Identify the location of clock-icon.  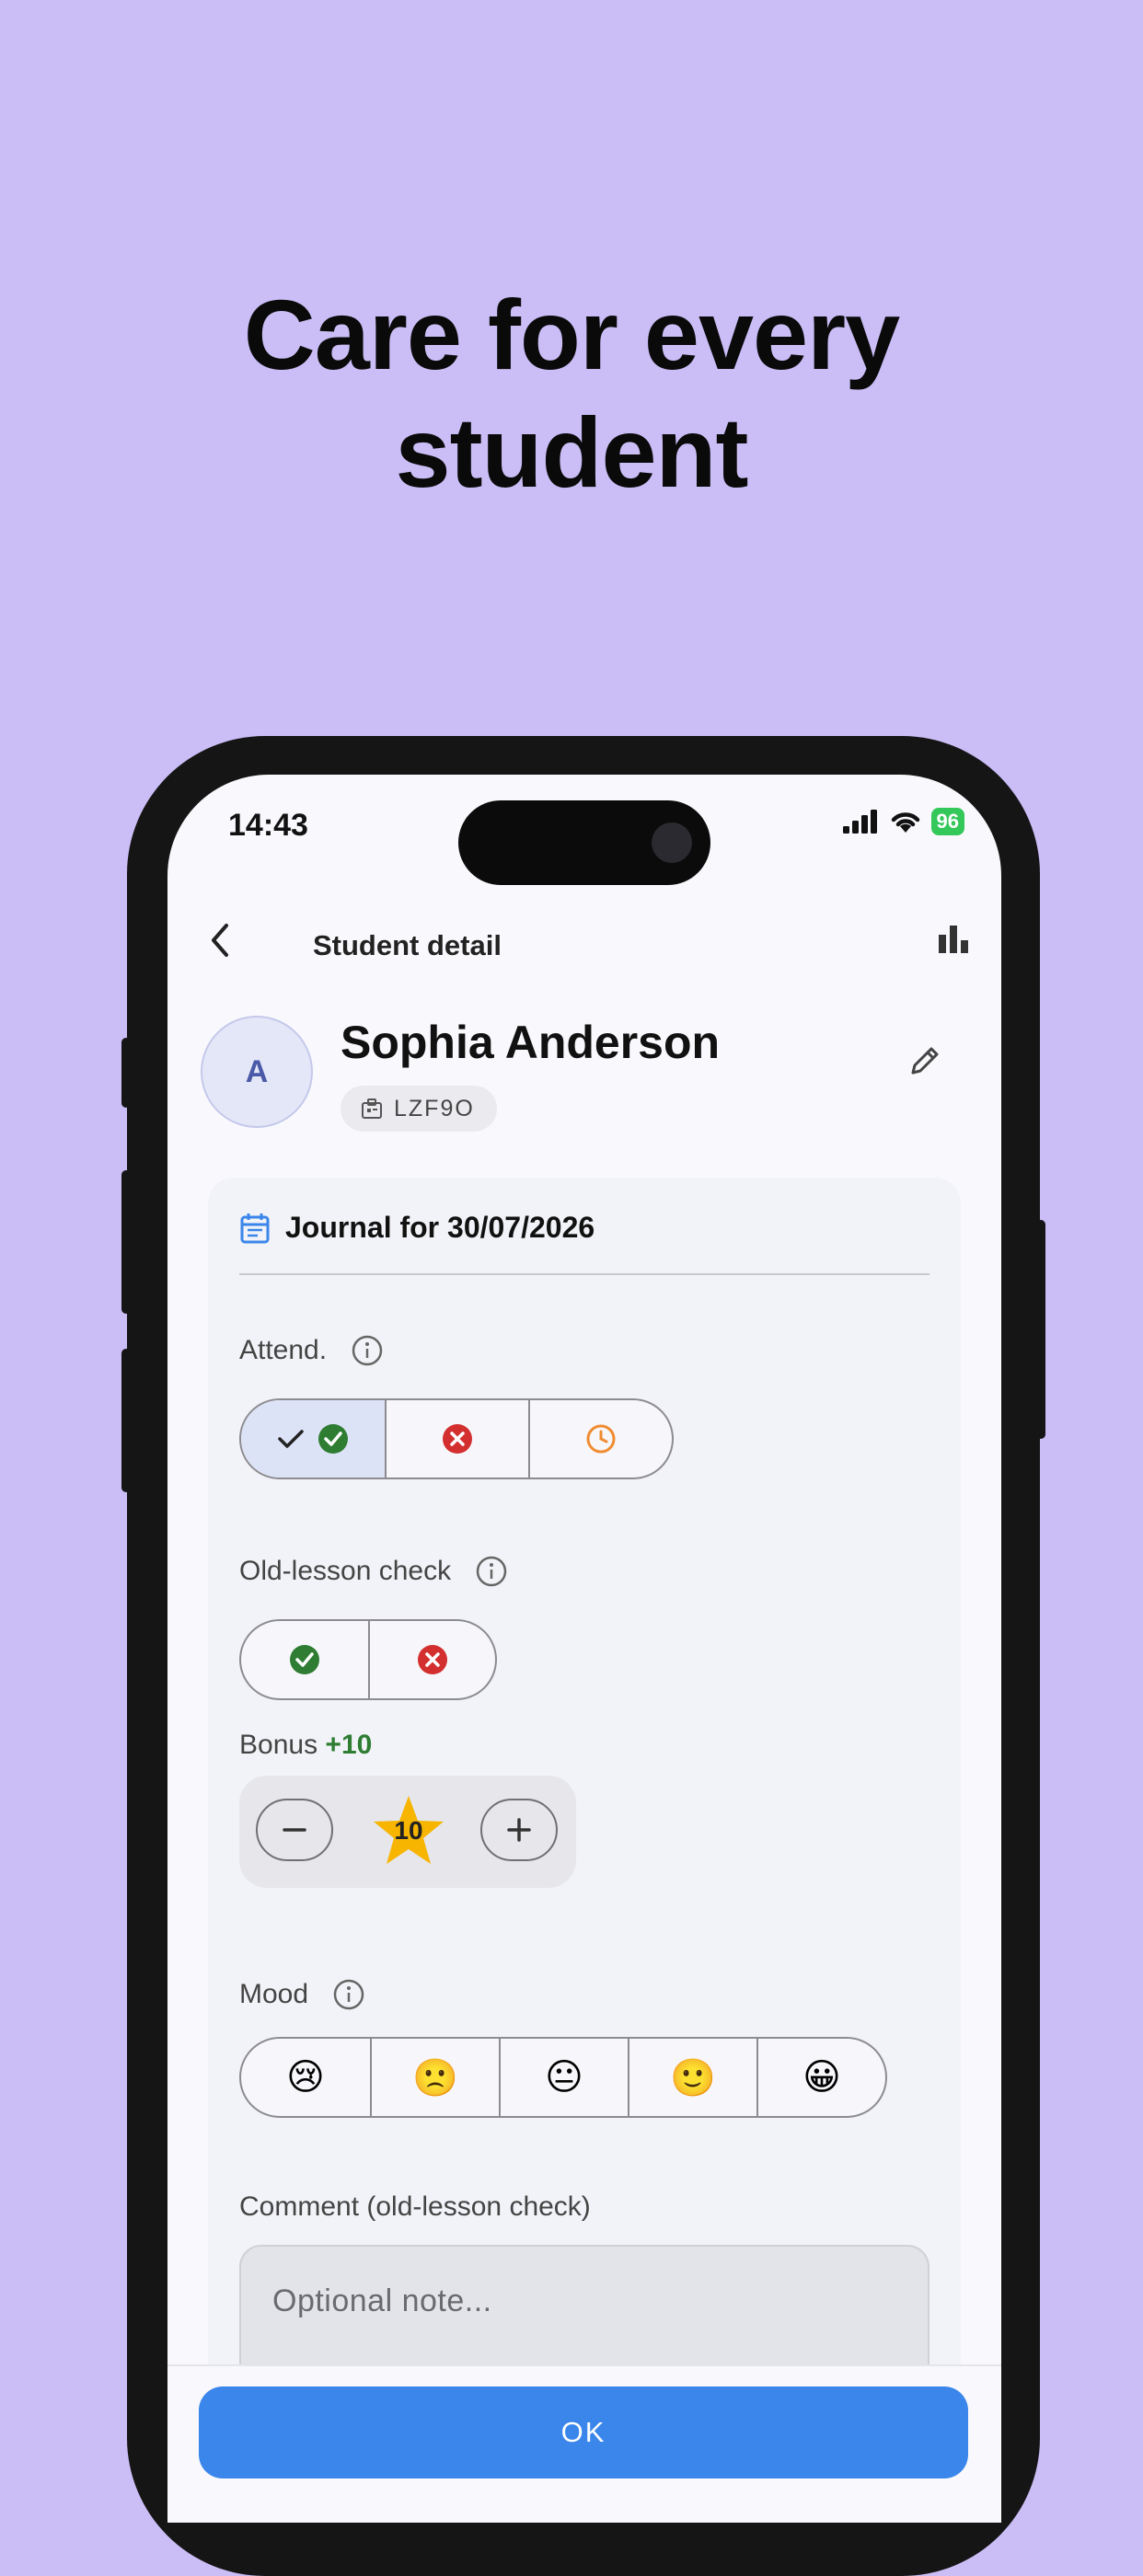
(601, 1439).